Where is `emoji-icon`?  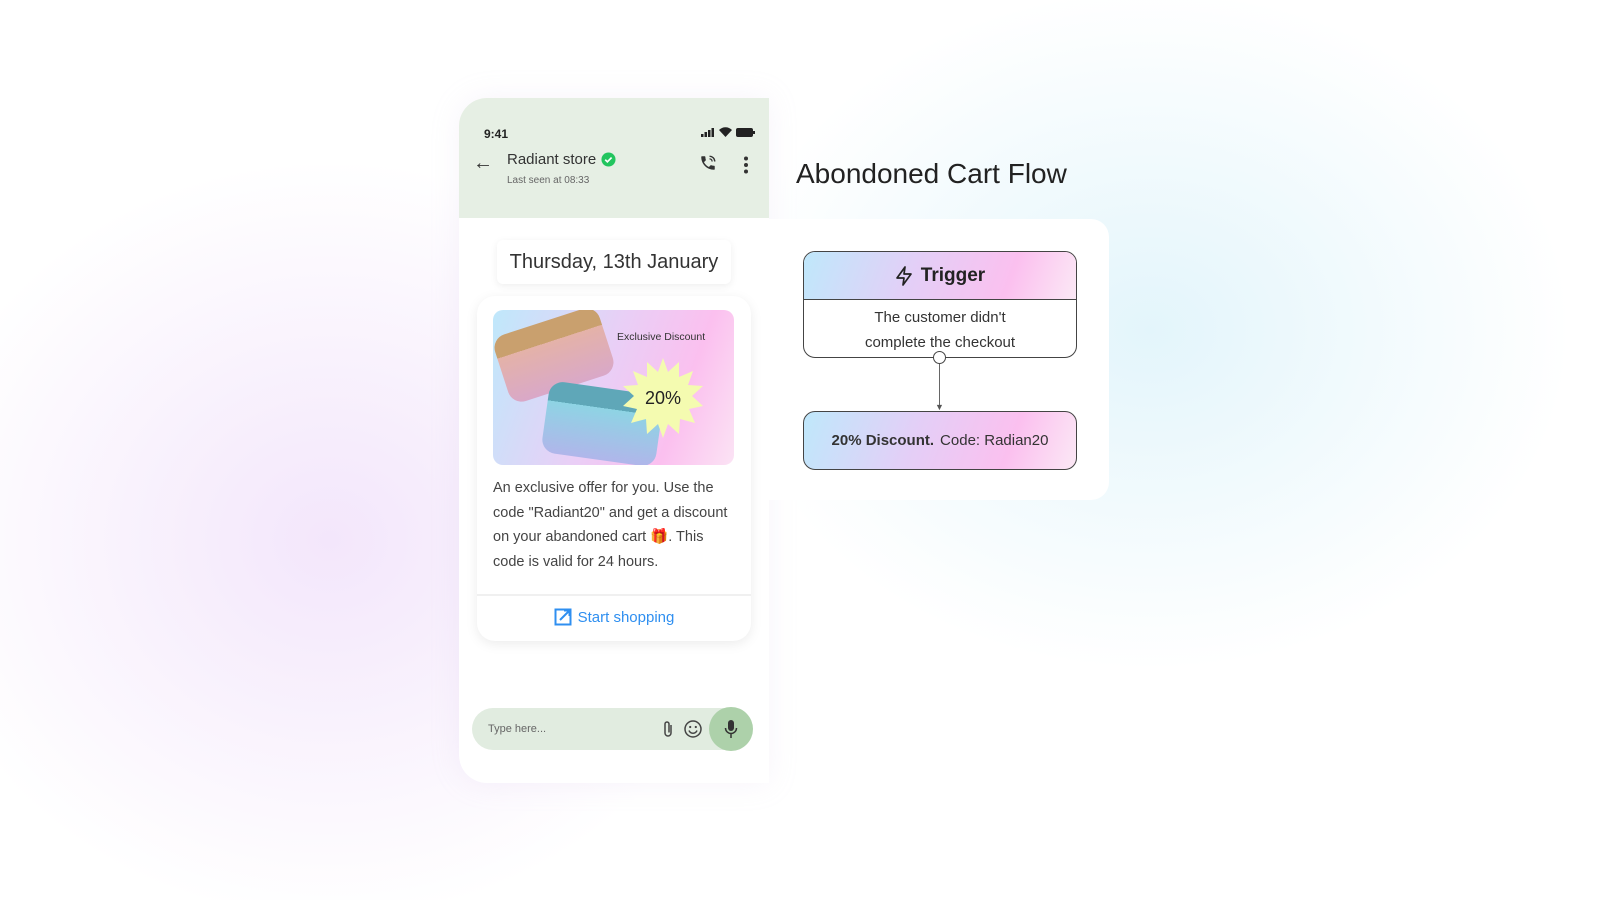 emoji-icon is located at coordinates (693, 729).